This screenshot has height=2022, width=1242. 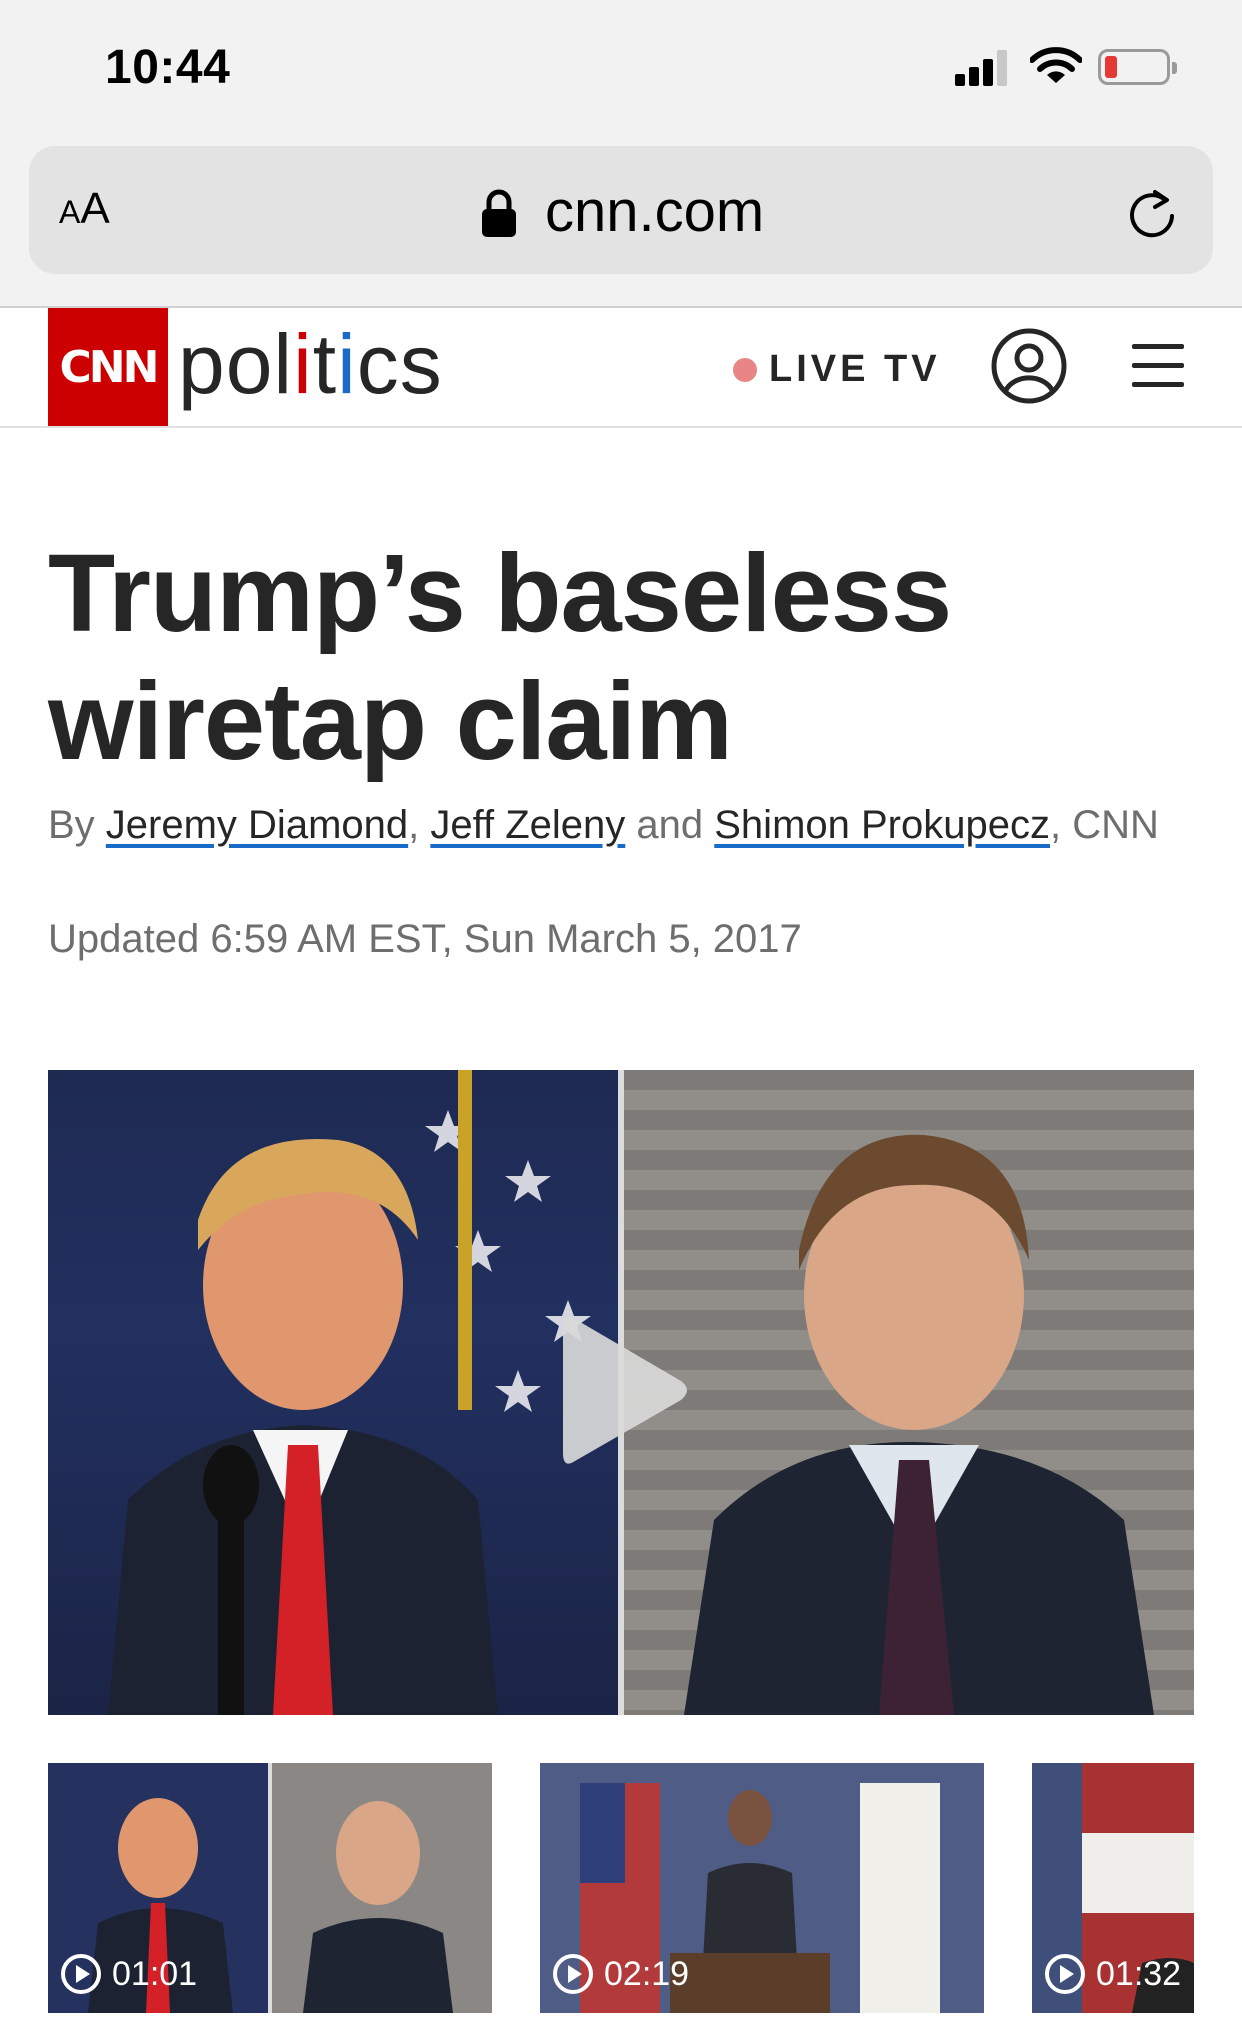 I want to click on video-still-right, so click(x=909, y=1392).